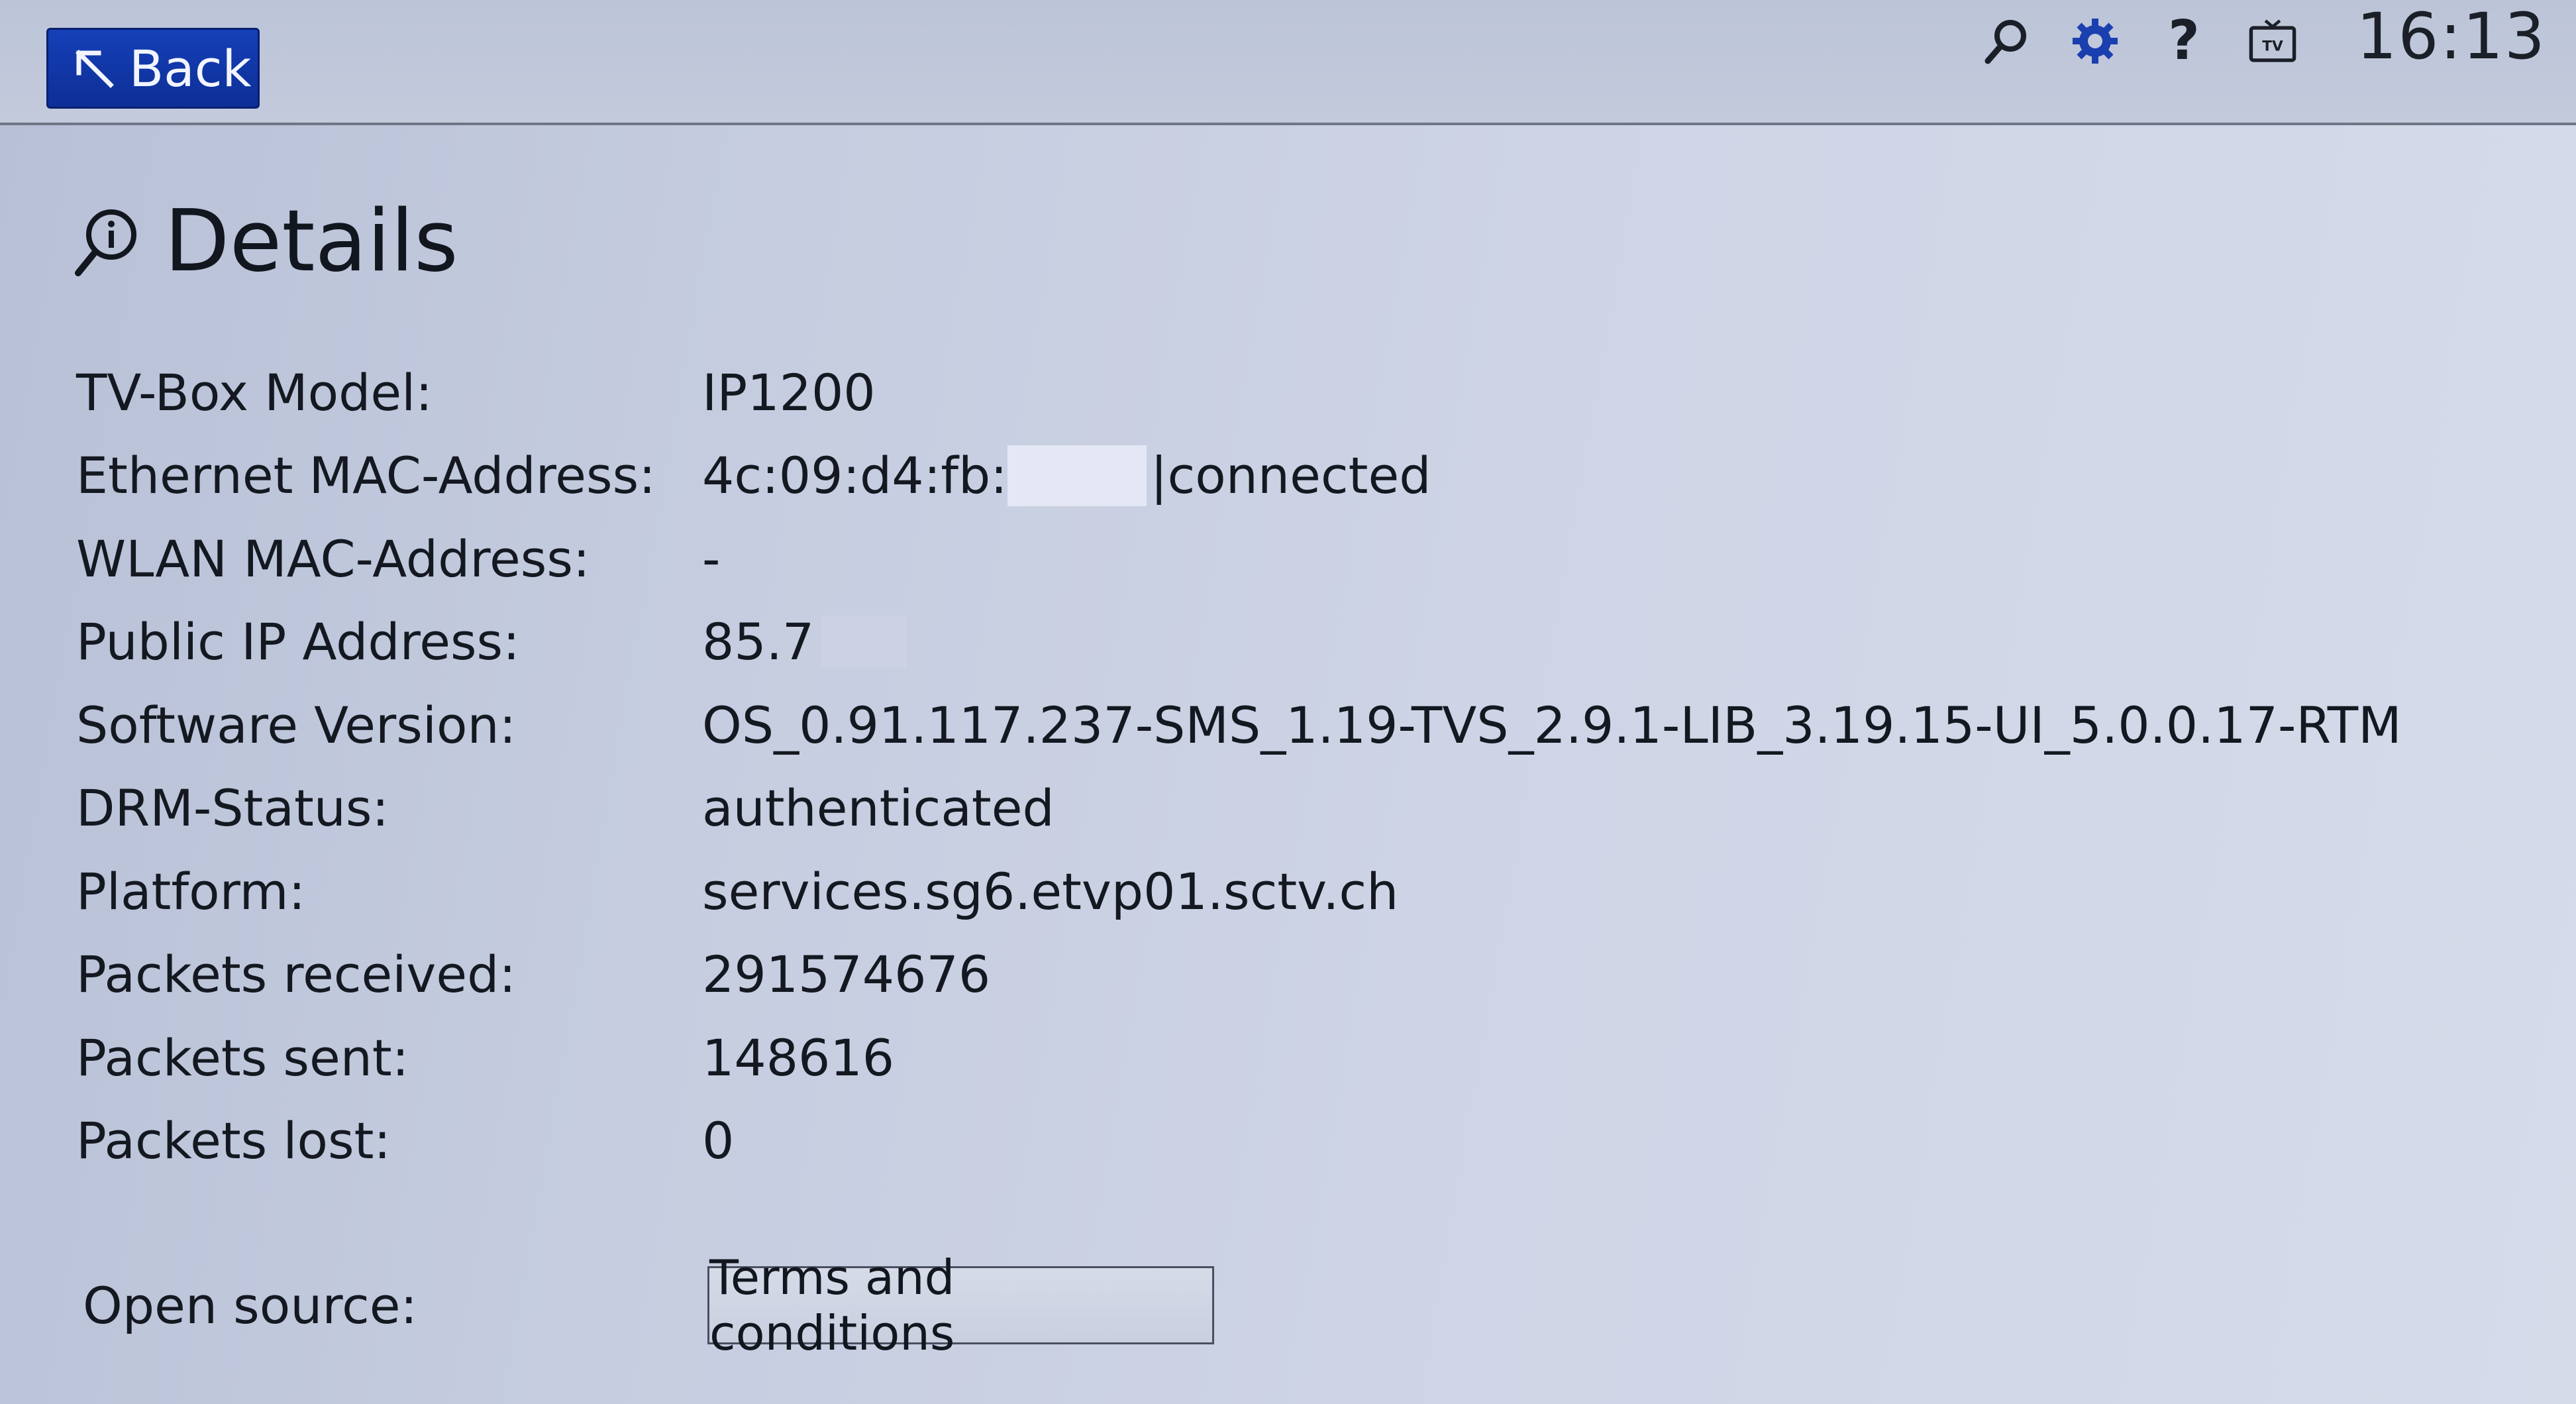 The image size is (2576, 1404). I want to click on detail-value: 148616, so click(798, 1057).